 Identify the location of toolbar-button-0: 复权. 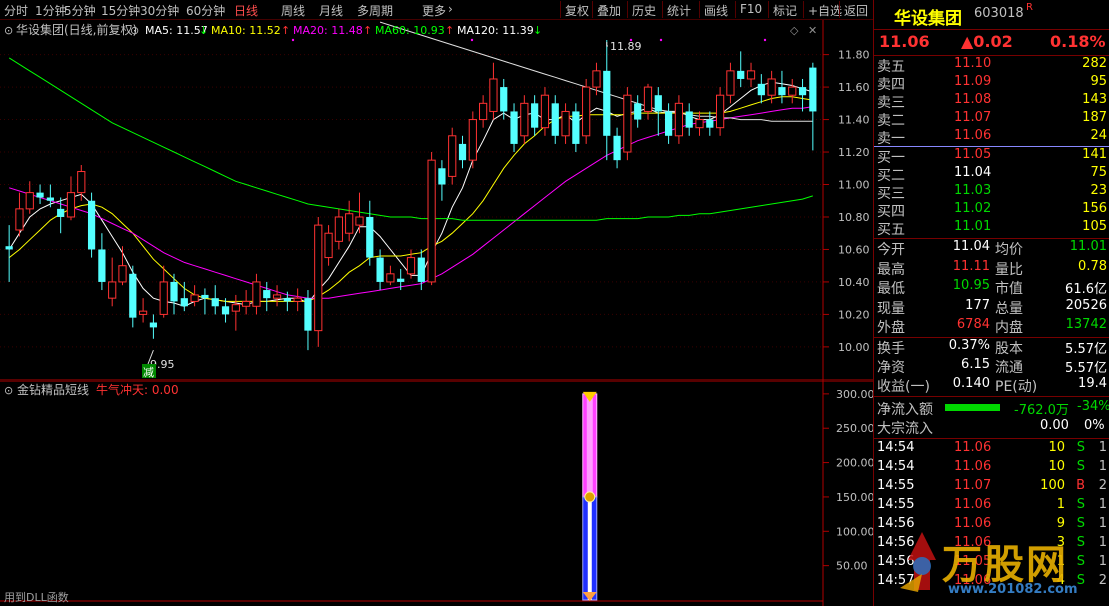
(577, 10).